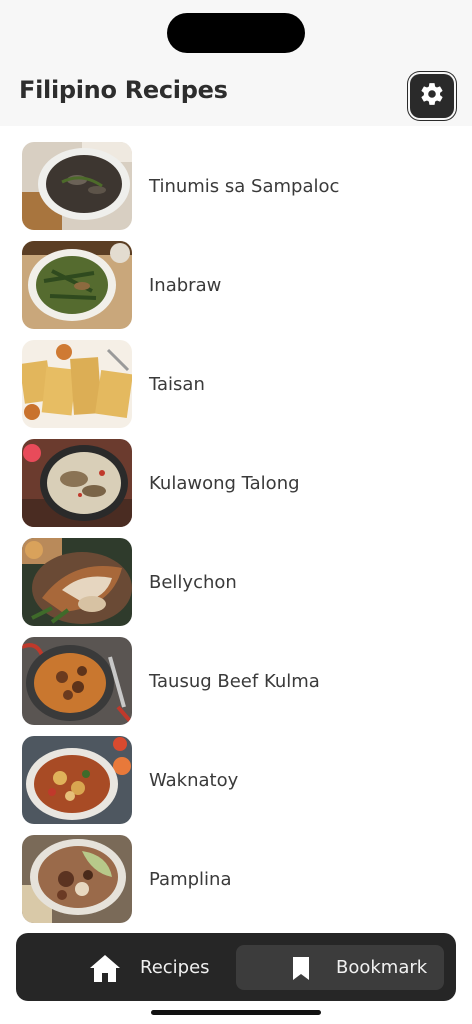 The image size is (472, 1024). I want to click on recipe-row: Tausug Beef Kulma, so click(236, 686).